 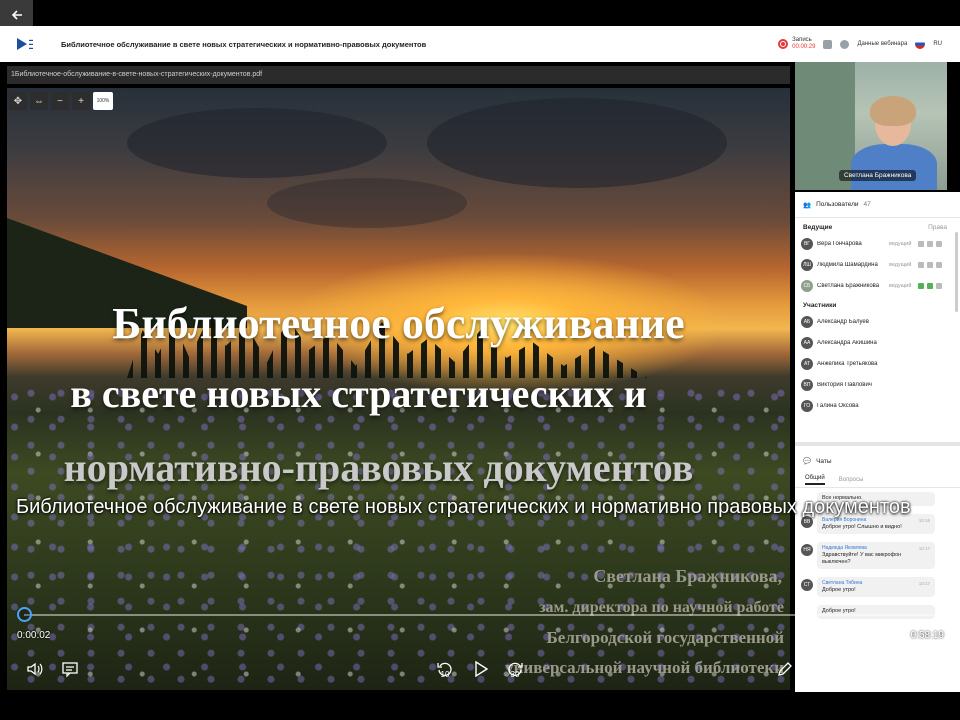 I want to click on slide-author-line-4: универсальной научной библиотеки, so click(x=644, y=667).